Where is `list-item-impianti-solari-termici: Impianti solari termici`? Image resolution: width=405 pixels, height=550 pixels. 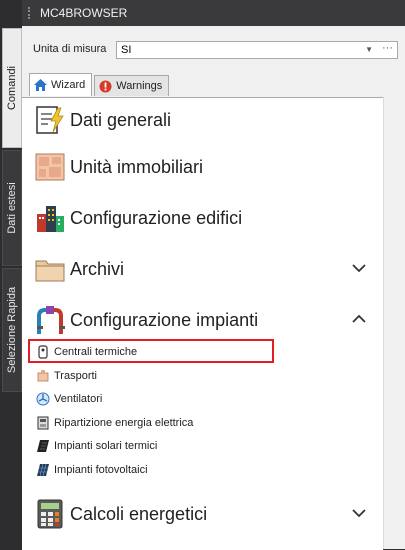
list-item-impianti-solari-termici: Impianti solari termici is located at coordinates (96, 446).